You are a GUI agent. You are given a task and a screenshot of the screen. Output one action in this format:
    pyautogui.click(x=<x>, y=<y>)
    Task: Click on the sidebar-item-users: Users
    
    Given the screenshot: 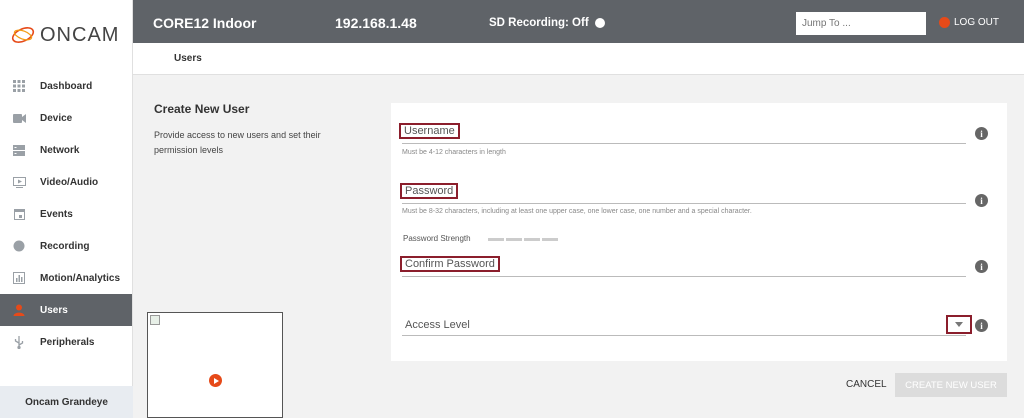 What is the action you would take?
    pyautogui.click(x=66, y=310)
    